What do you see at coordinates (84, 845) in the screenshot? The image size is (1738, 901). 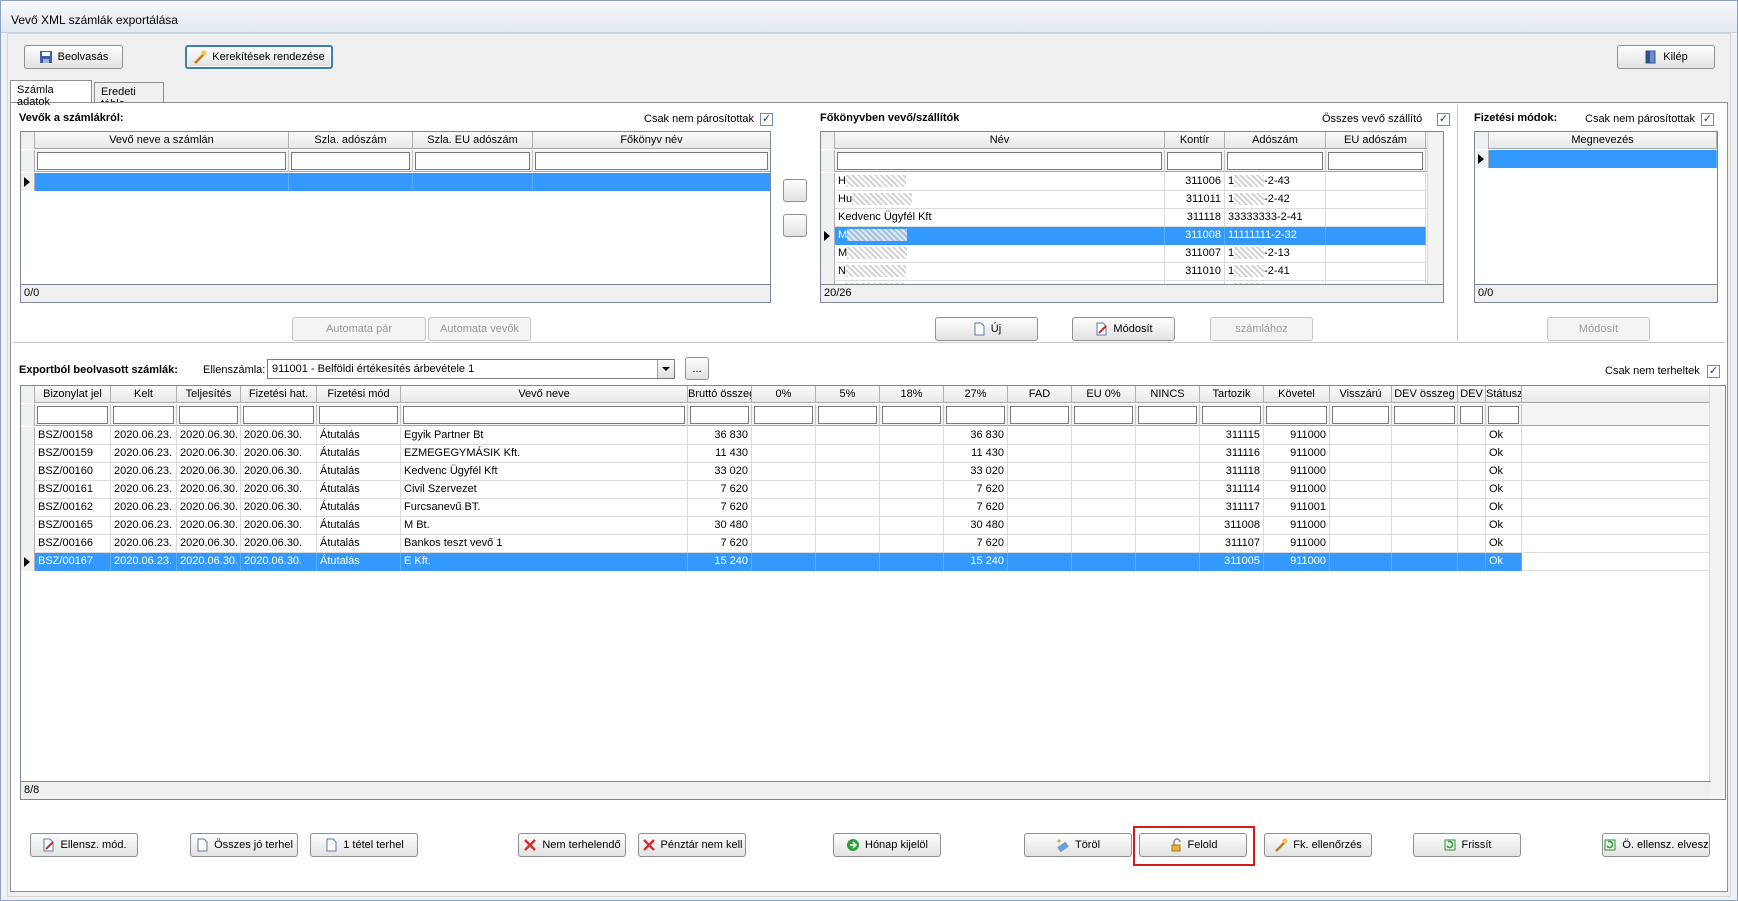 I see `ellensz-mod-button: Ellensz. mód.` at bounding box center [84, 845].